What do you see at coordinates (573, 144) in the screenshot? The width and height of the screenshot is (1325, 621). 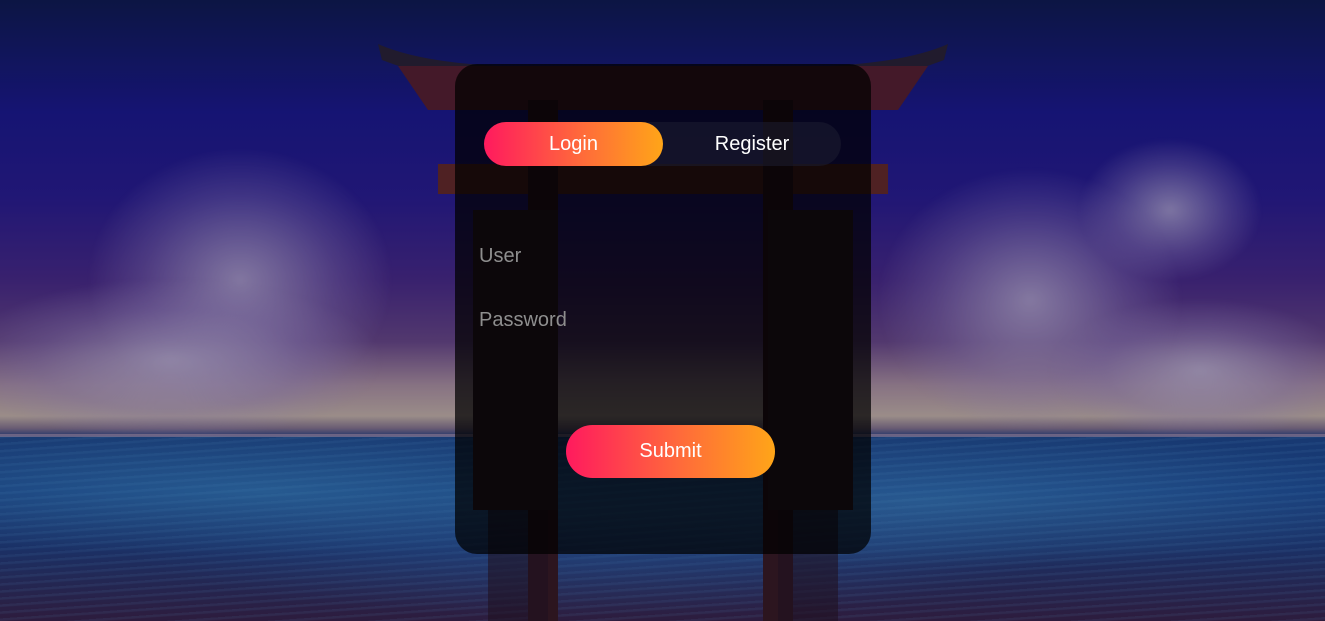 I see `tab-login: Login` at bounding box center [573, 144].